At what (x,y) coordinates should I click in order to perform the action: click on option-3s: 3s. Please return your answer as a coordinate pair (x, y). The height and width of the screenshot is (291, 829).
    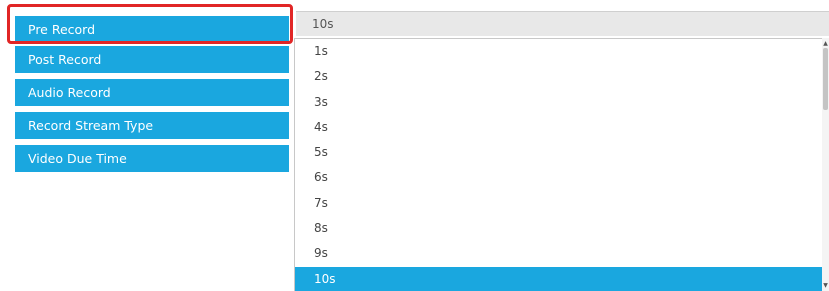
    Looking at the image, I should click on (558, 102).